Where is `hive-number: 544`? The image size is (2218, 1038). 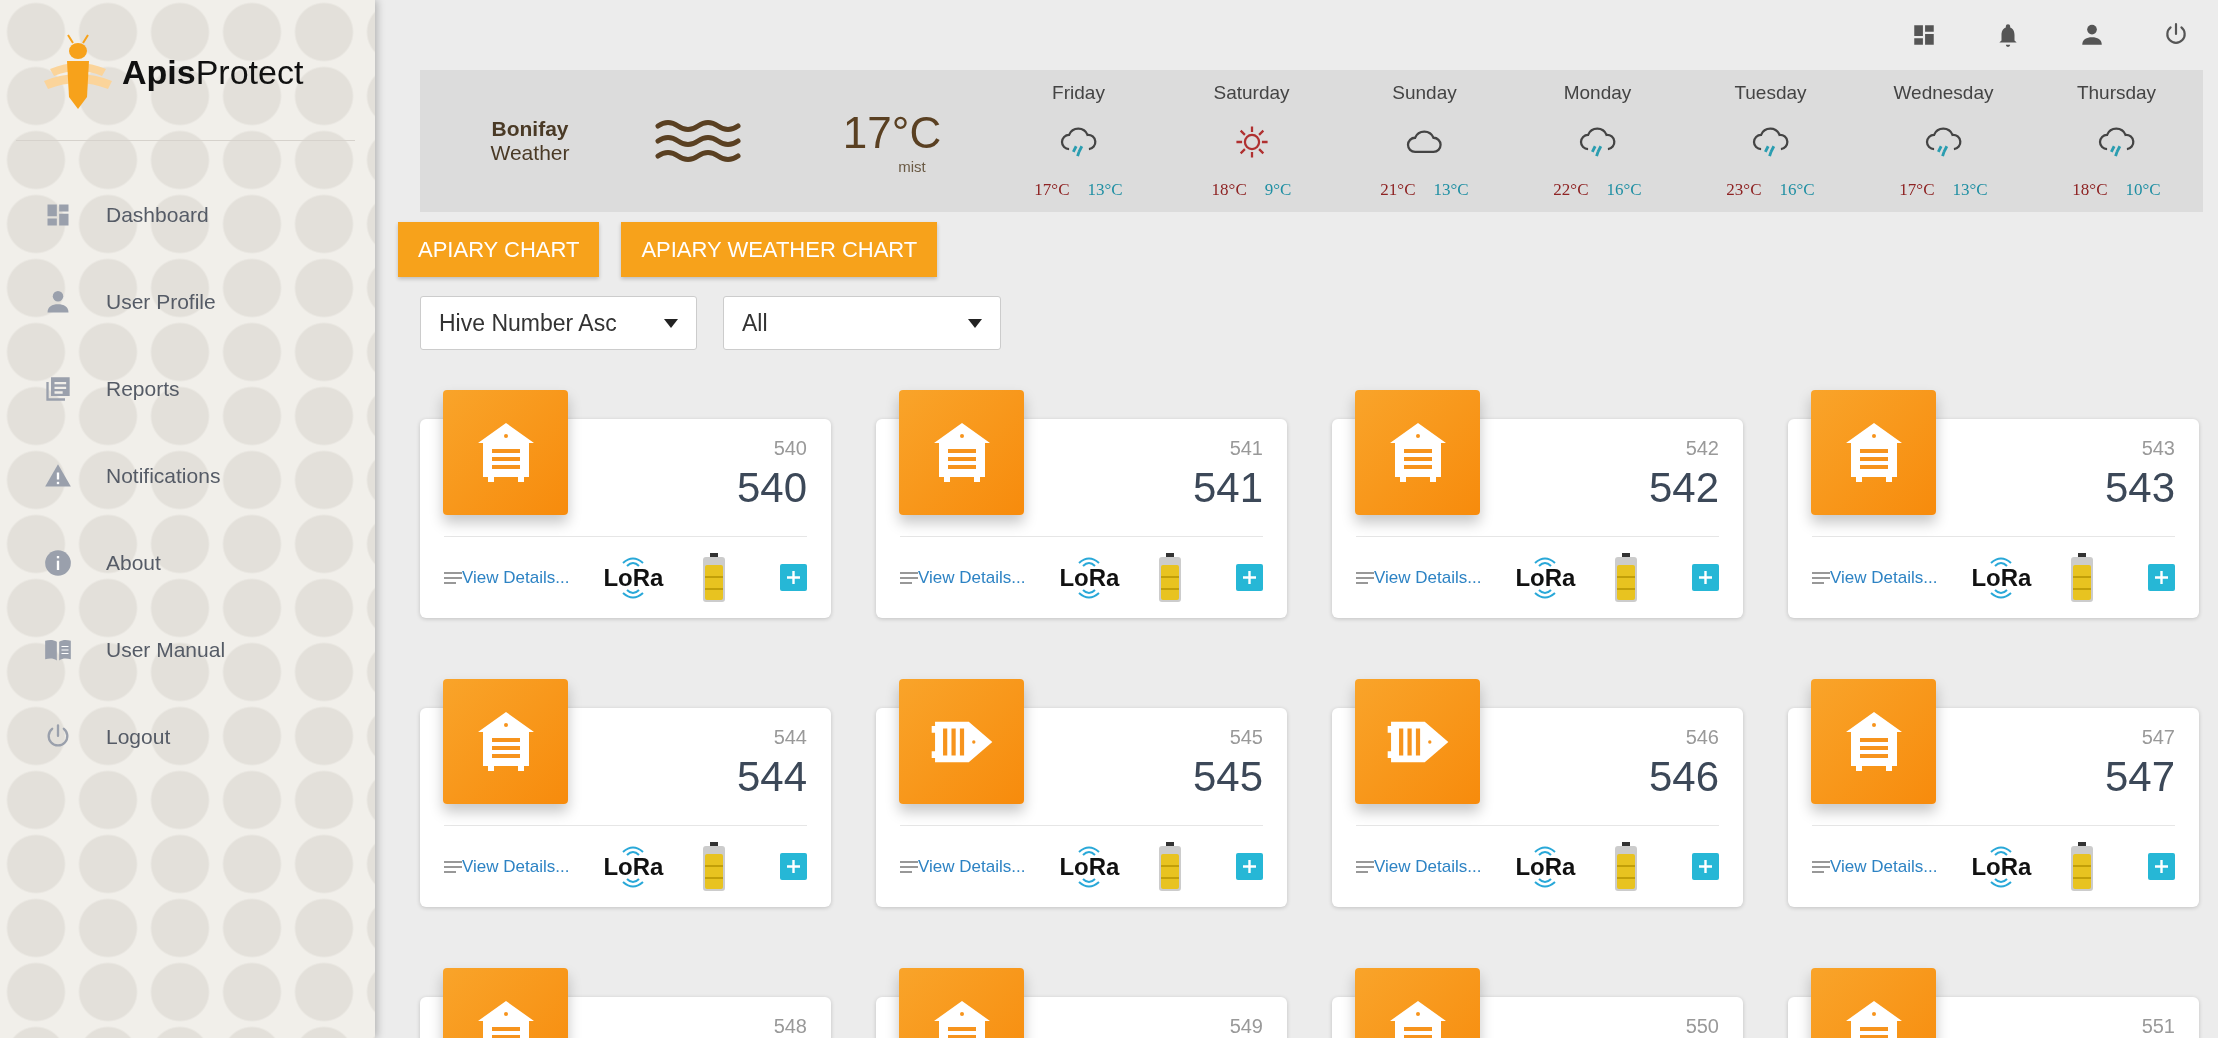
hive-number: 544 is located at coordinates (771, 777).